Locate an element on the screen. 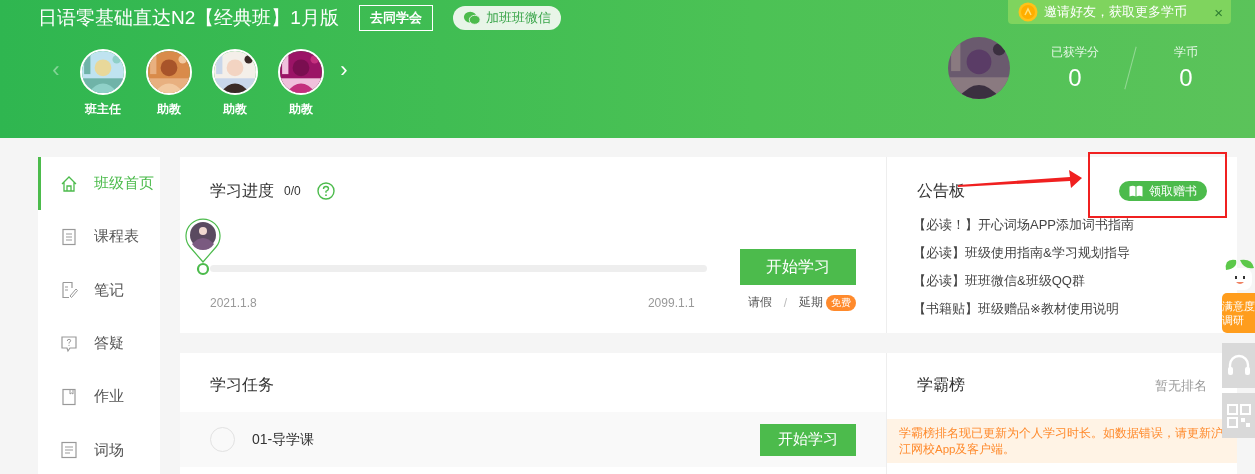 The height and width of the screenshot is (474, 1255). home-icon is located at coordinates (69, 183).